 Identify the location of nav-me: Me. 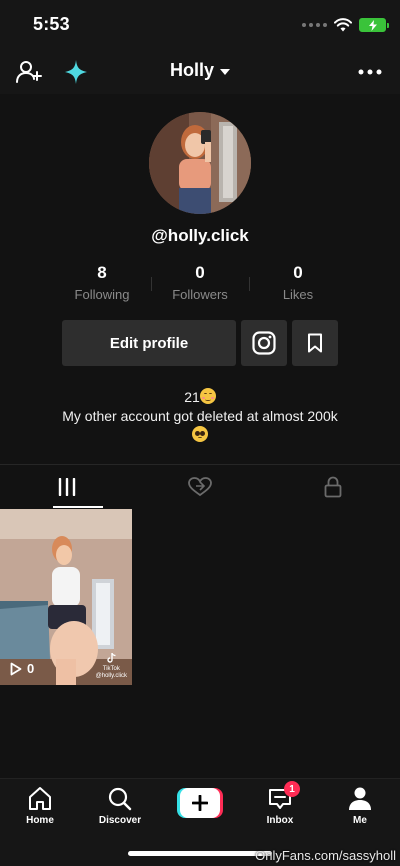
(360, 805).